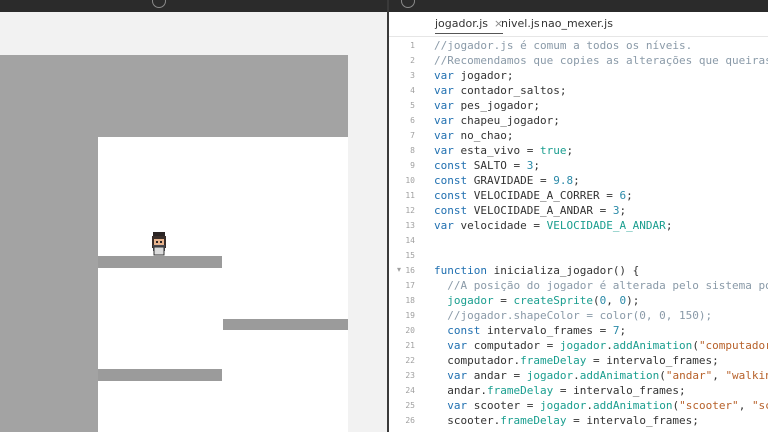 The image size is (768, 432). Describe the element at coordinates (533, 195) in the screenshot. I see `code-text: const VELOCIDADE_A_CORRER = 6;` at that location.